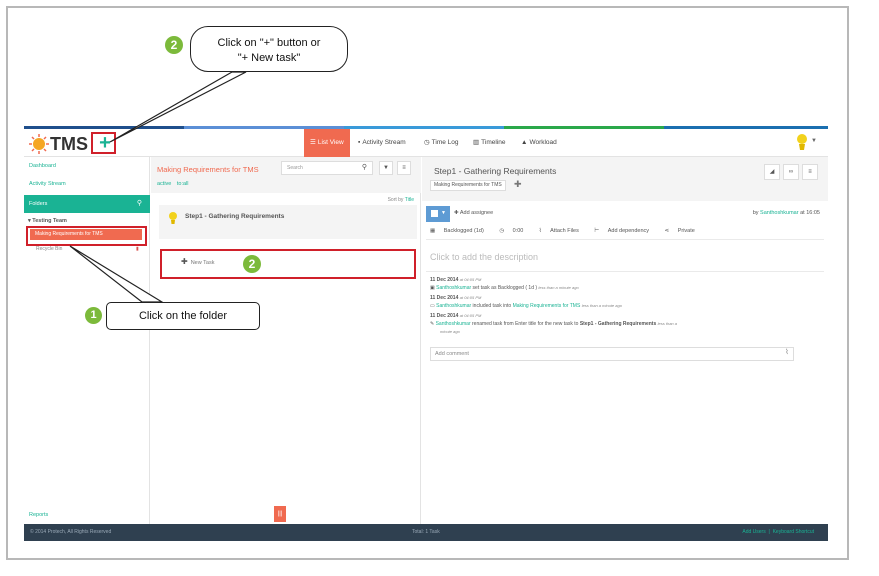  Describe the element at coordinates (158, 187) in the screenshot. I see `callout-pointers` at that location.